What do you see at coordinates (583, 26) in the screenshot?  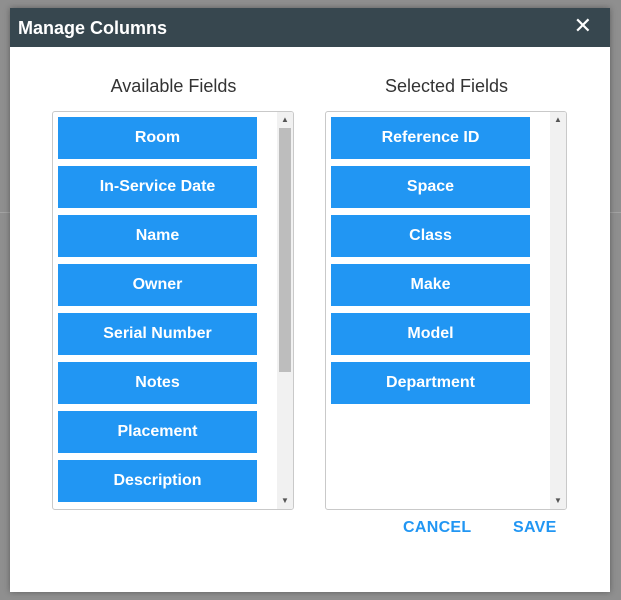 I see `close-icon: ✕` at bounding box center [583, 26].